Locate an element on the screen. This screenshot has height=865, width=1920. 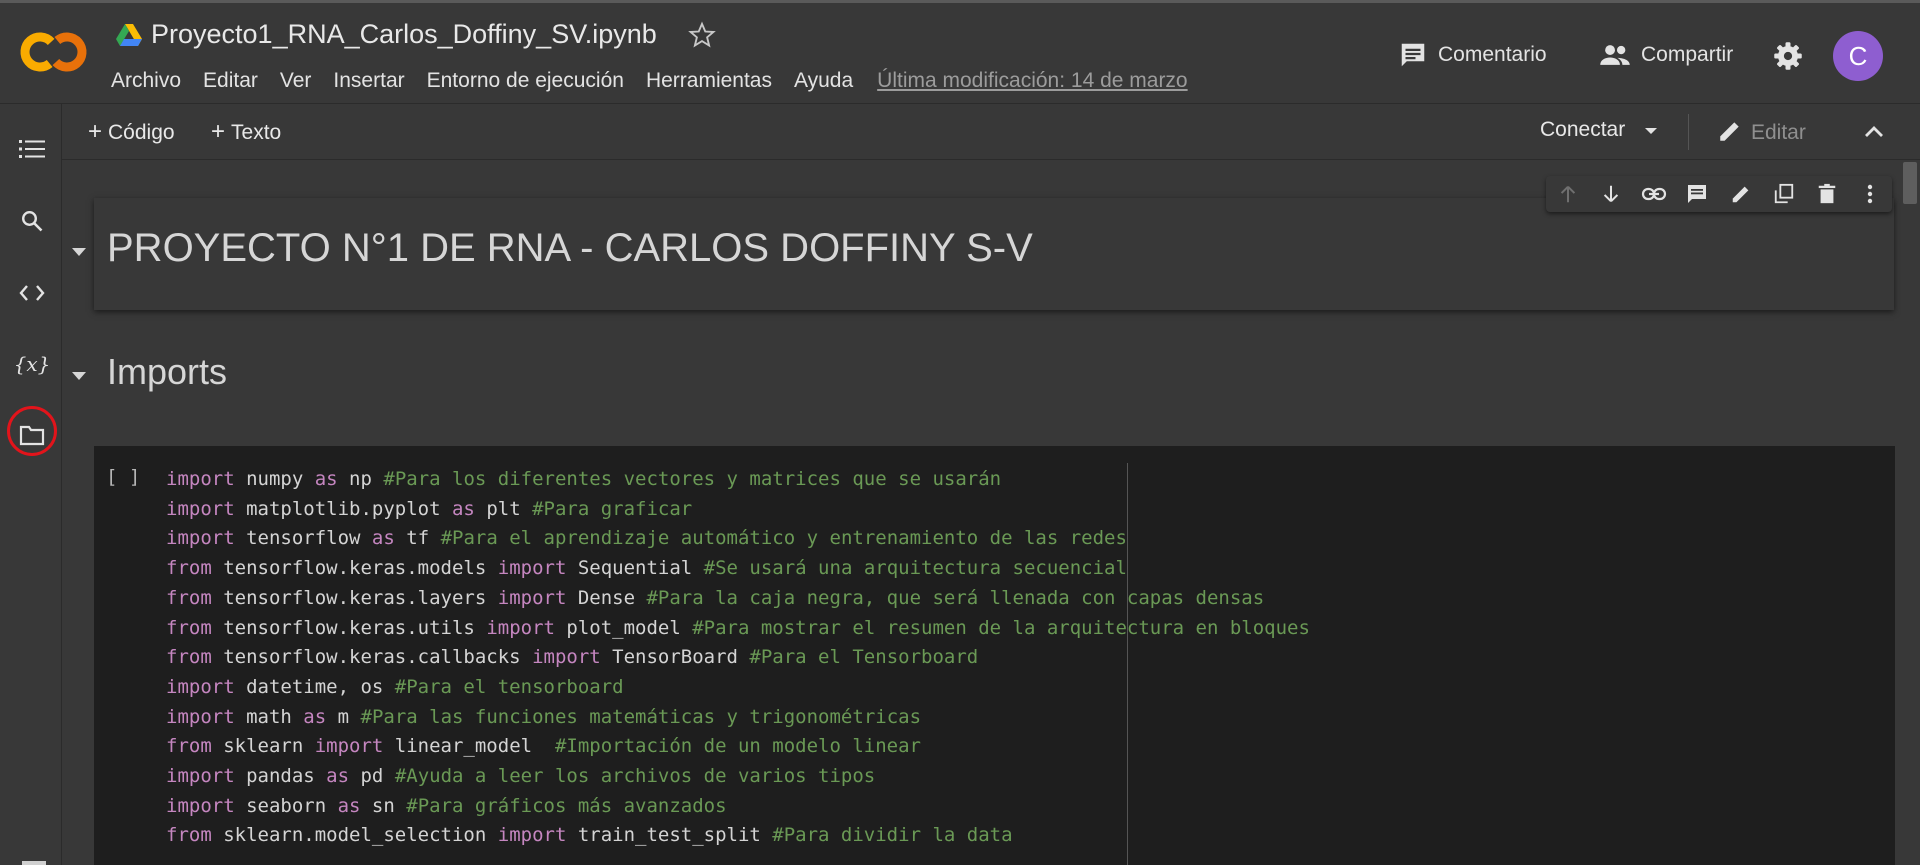
delete-cell-icon is located at coordinates (1827, 194).